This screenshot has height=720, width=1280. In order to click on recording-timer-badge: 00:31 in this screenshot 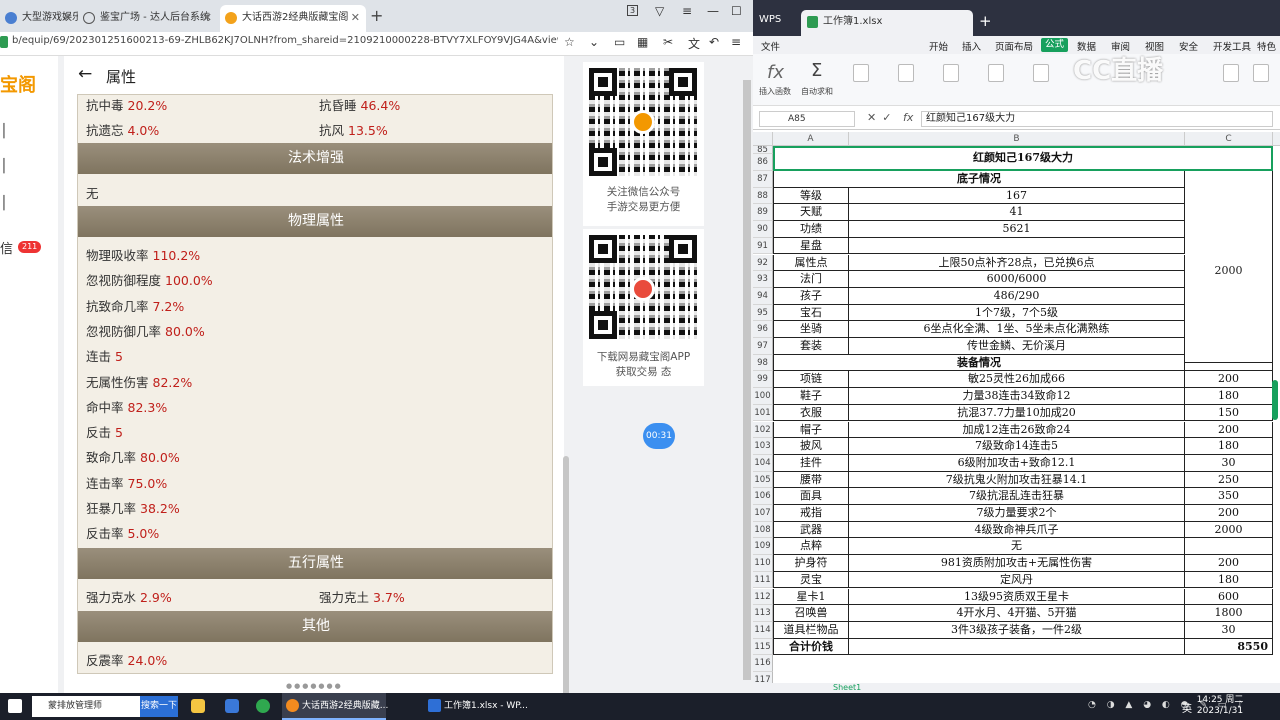, I will do `click(659, 436)`.